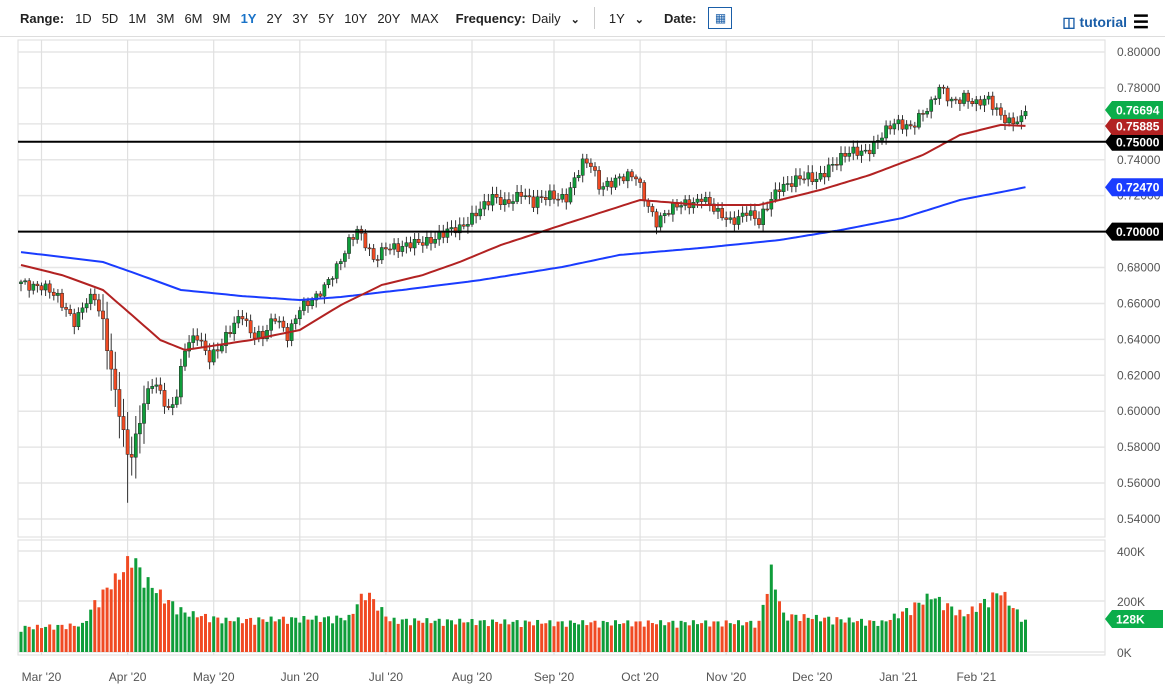 This screenshot has height=692, width=1165. I want to click on x-axis-label: Aug '20, so click(472, 677).